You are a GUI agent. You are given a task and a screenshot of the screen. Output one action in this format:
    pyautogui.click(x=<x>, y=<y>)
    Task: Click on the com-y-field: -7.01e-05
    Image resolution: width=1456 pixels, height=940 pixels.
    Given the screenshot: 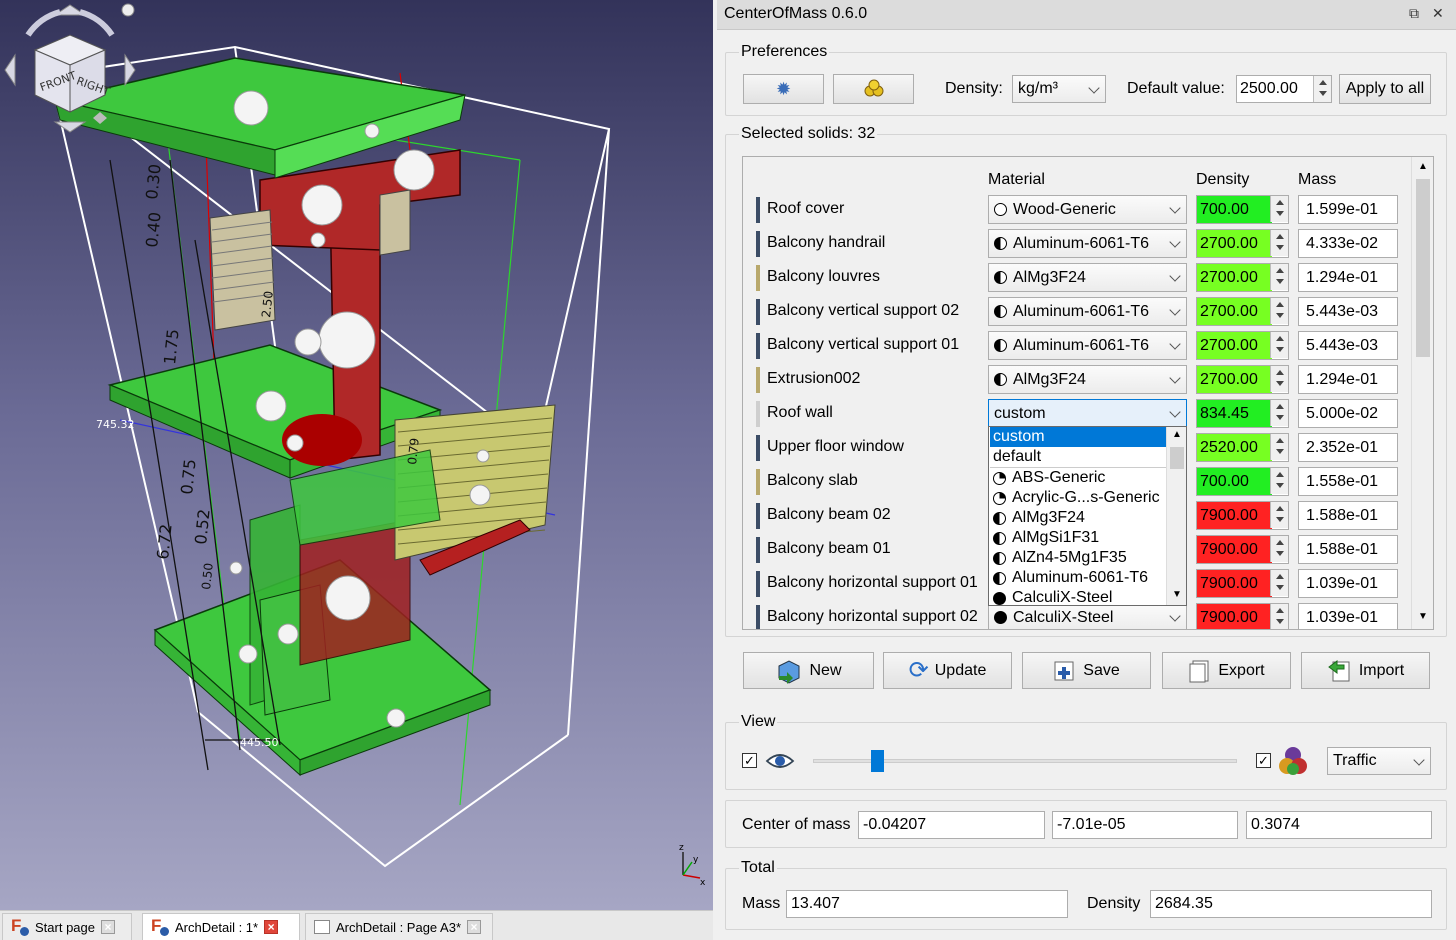 What is the action you would take?
    pyautogui.click(x=1145, y=825)
    